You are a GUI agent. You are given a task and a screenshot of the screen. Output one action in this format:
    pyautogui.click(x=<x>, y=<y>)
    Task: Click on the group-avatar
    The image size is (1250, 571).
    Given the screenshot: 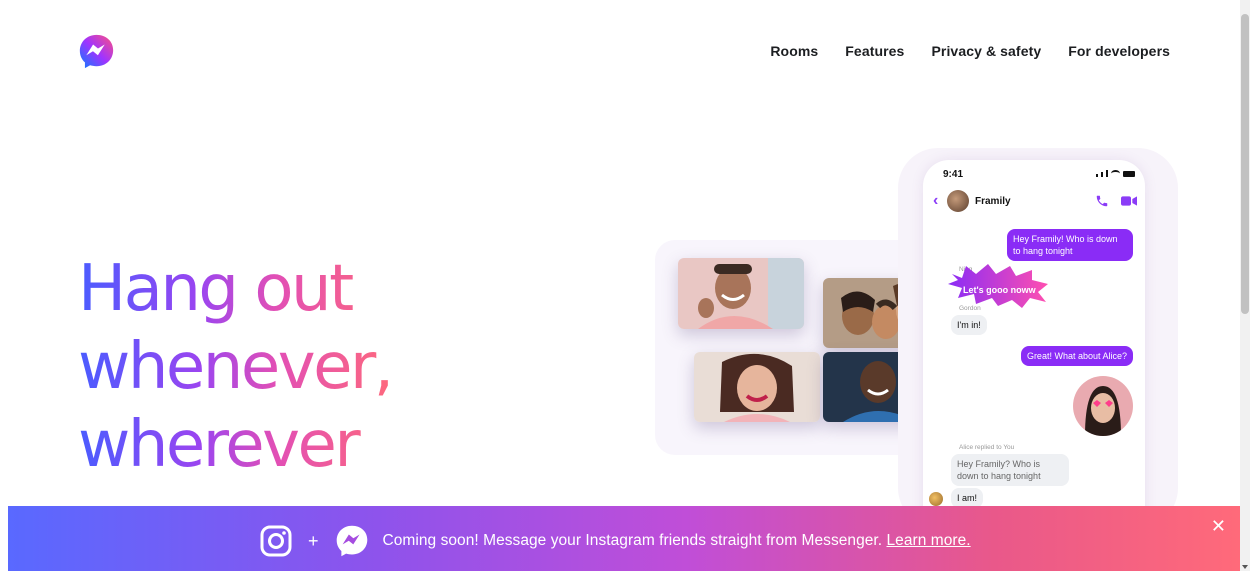 What is the action you would take?
    pyautogui.click(x=958, y=201)
    